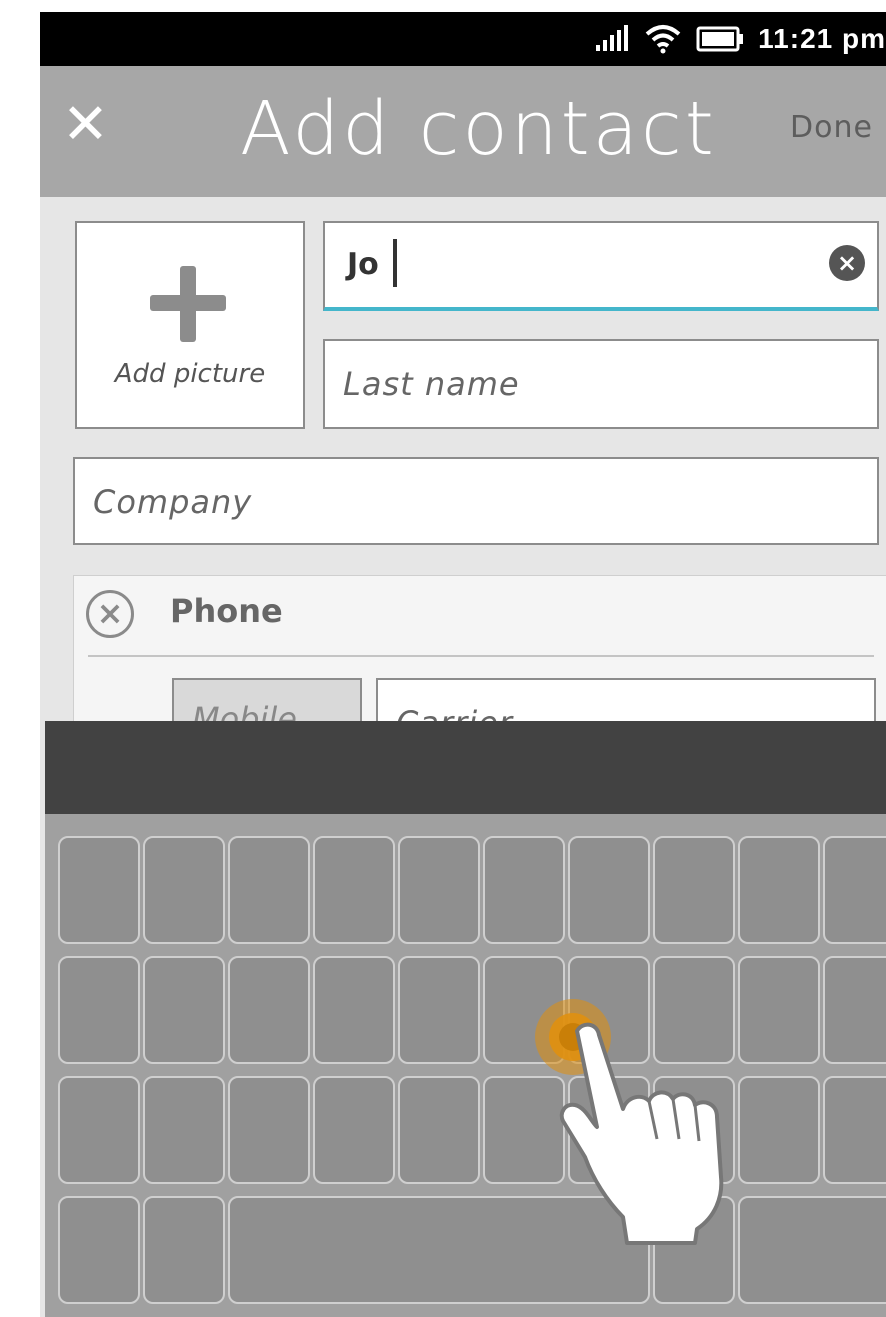 The height and width of the screenshot is (1317, 886). What do you see at coordinates (478, 129) in the screenshot?
I see `page-title: Add contact` at bounding box center [478, 129].